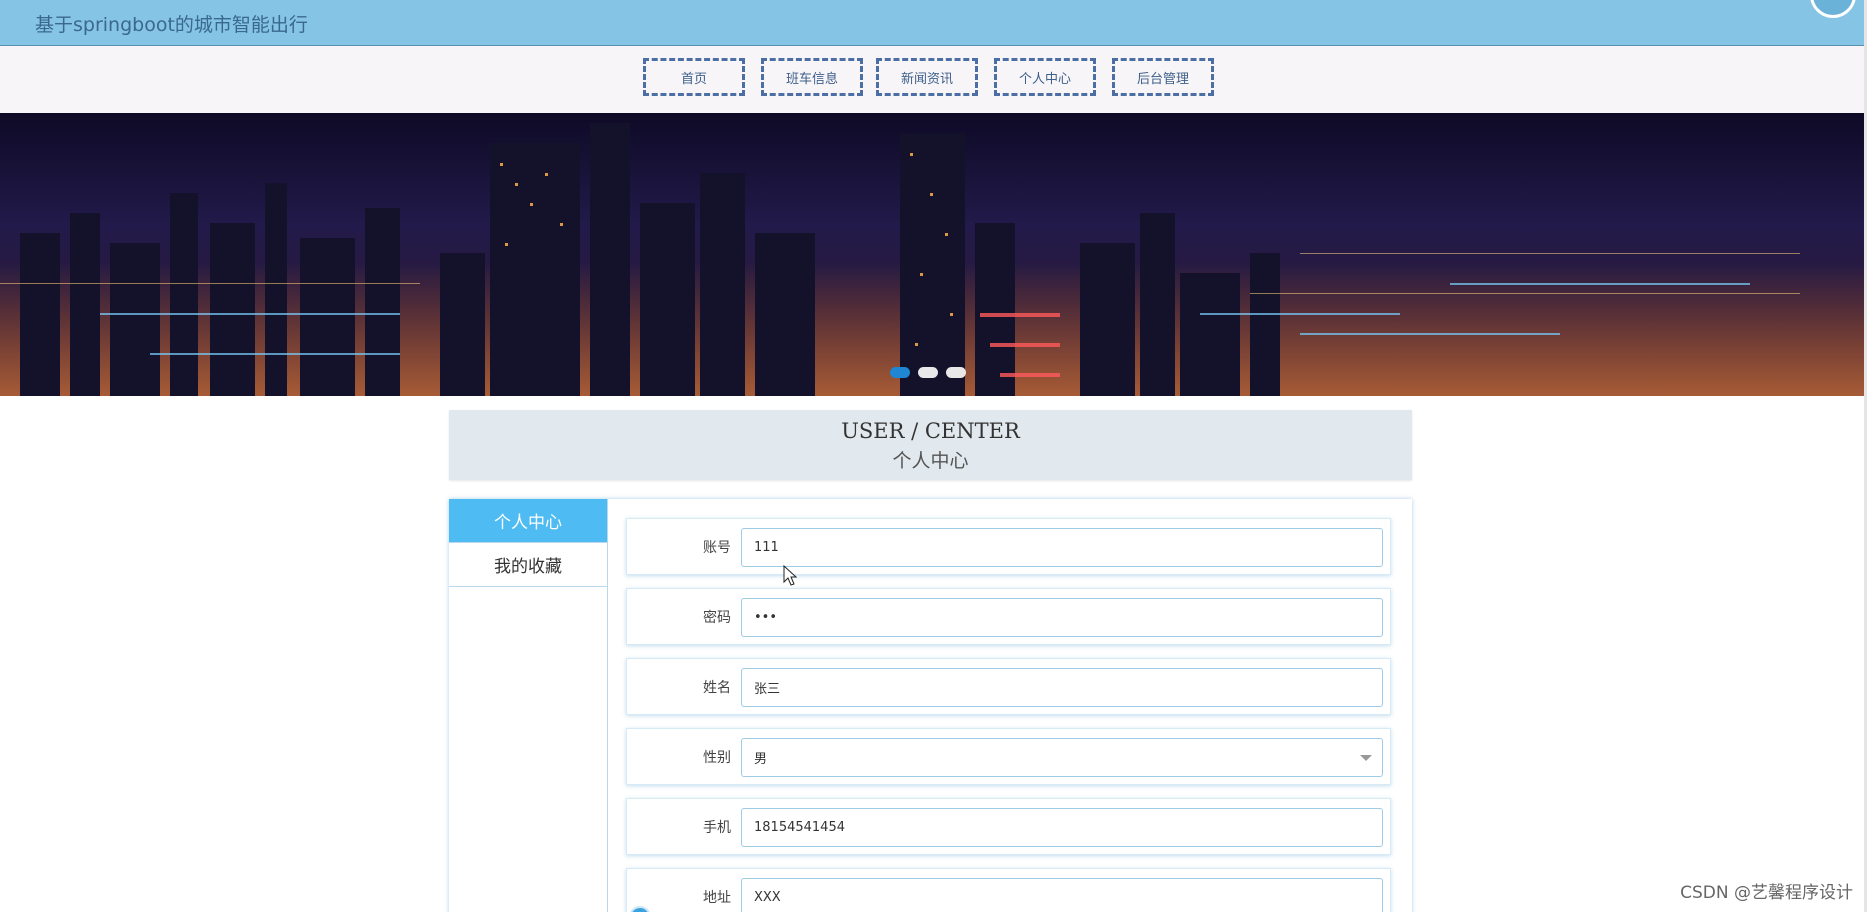  I want to click on form-row-account: 账号, so click(1008, 546).